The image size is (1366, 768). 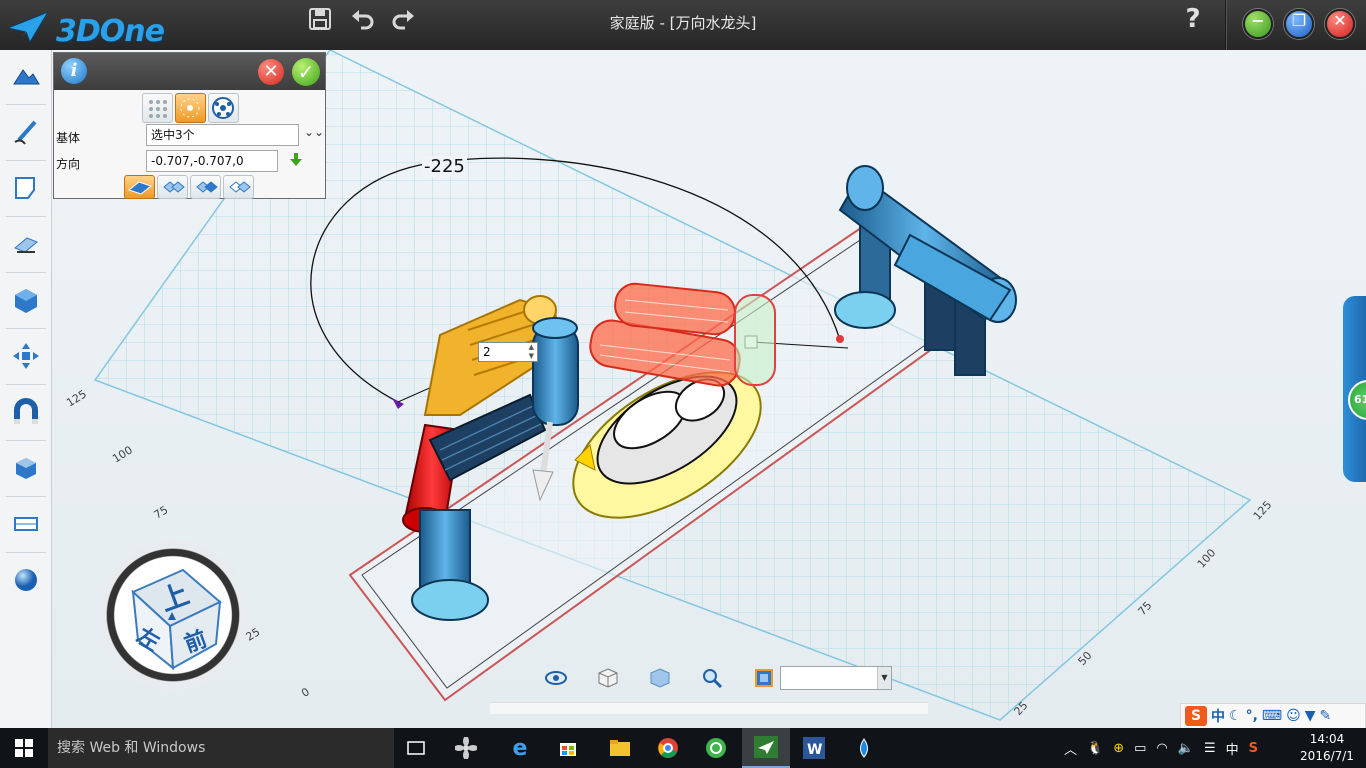 I want to click on array-type-1-icon, so click(x=139, y=187).